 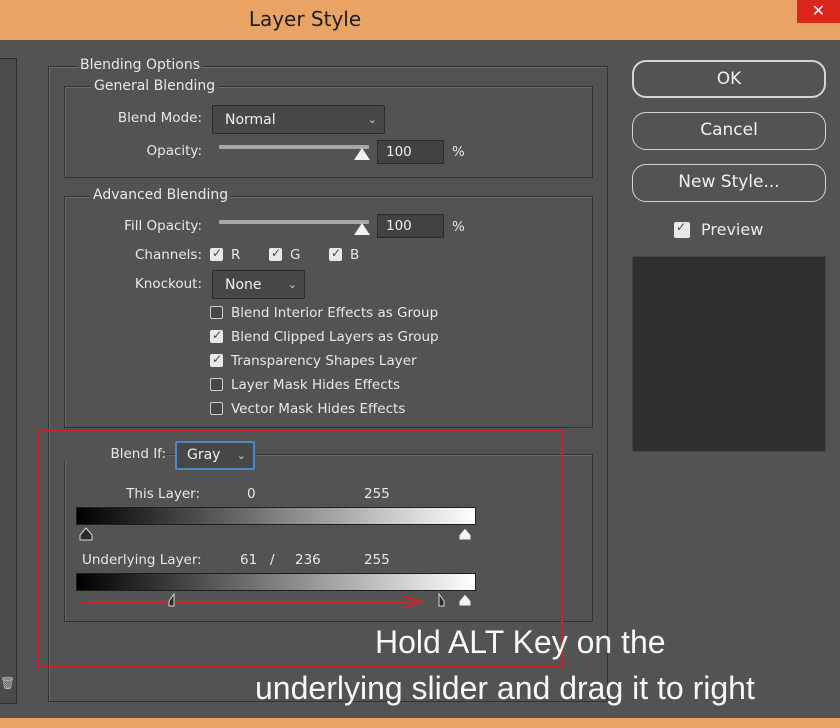 I want to click on opacity-slider-track, so click(x=294, y=147).